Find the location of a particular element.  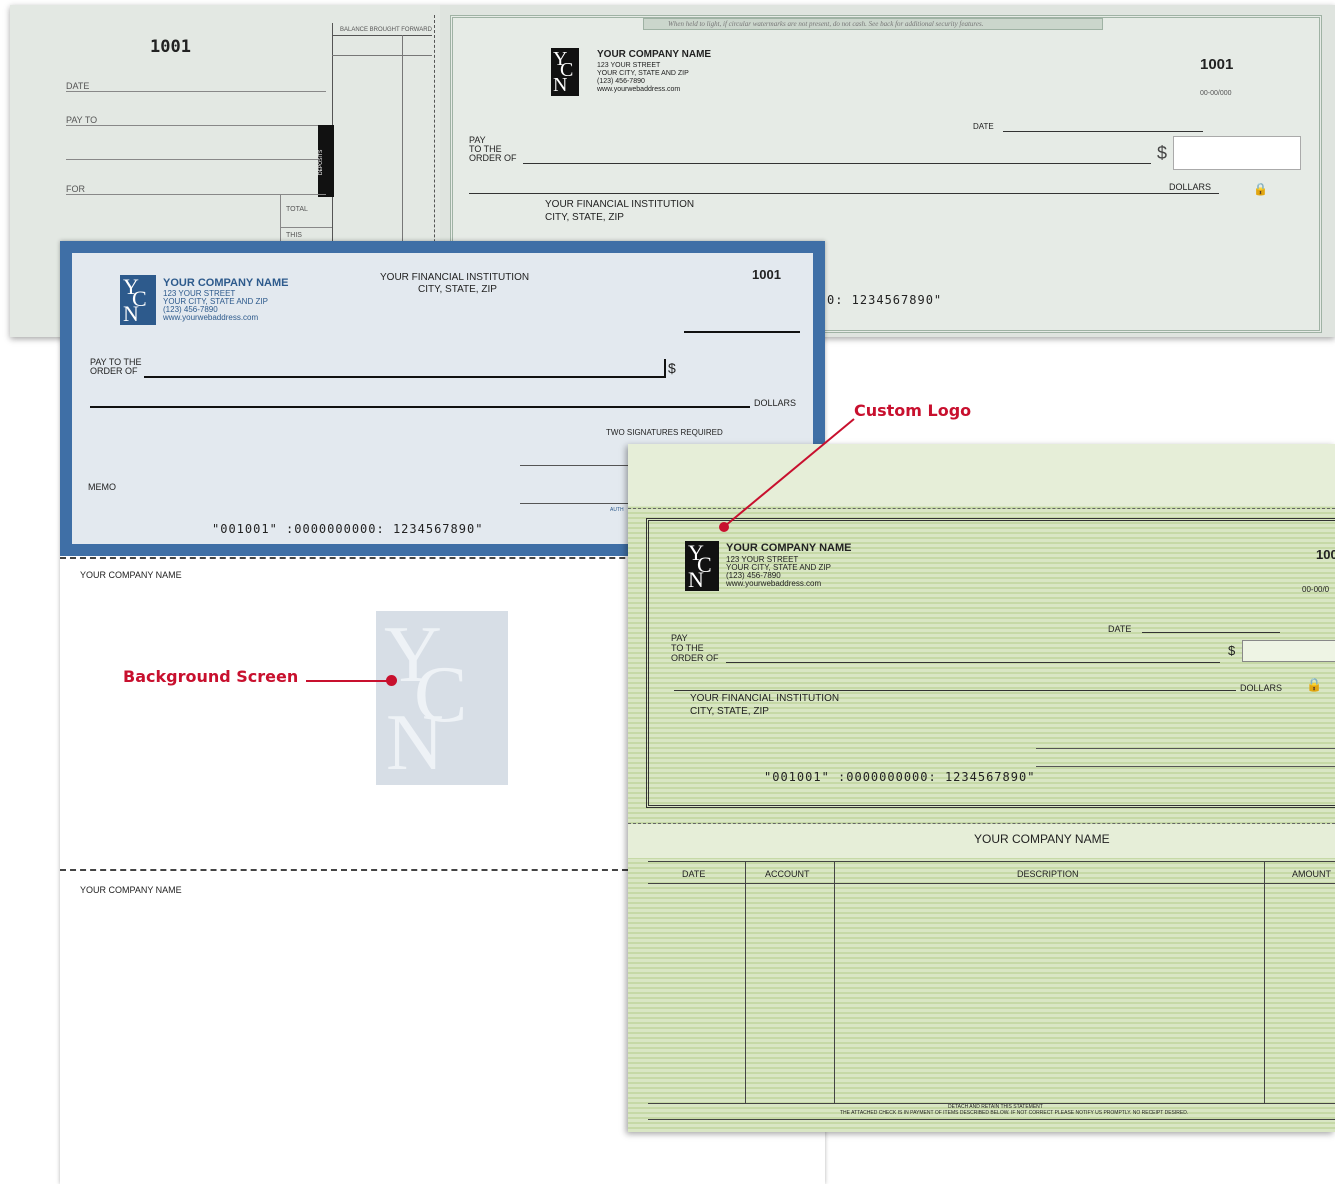

routing-fraction: 00-00/000 is located at coordinates (1216, 93).